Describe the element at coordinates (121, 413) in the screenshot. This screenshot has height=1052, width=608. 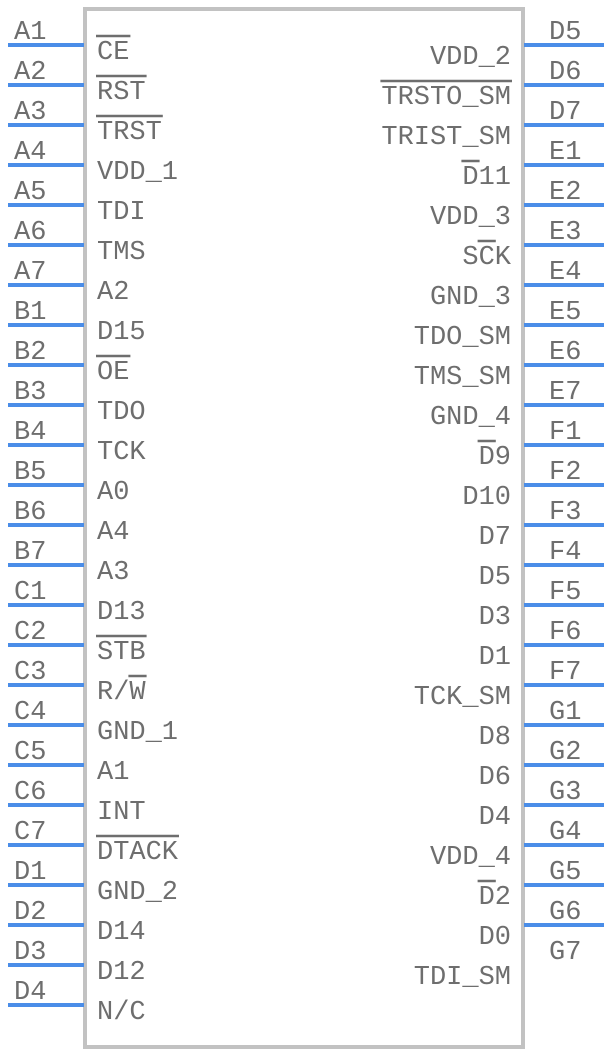
I see `pin-label: TDO` at that location.